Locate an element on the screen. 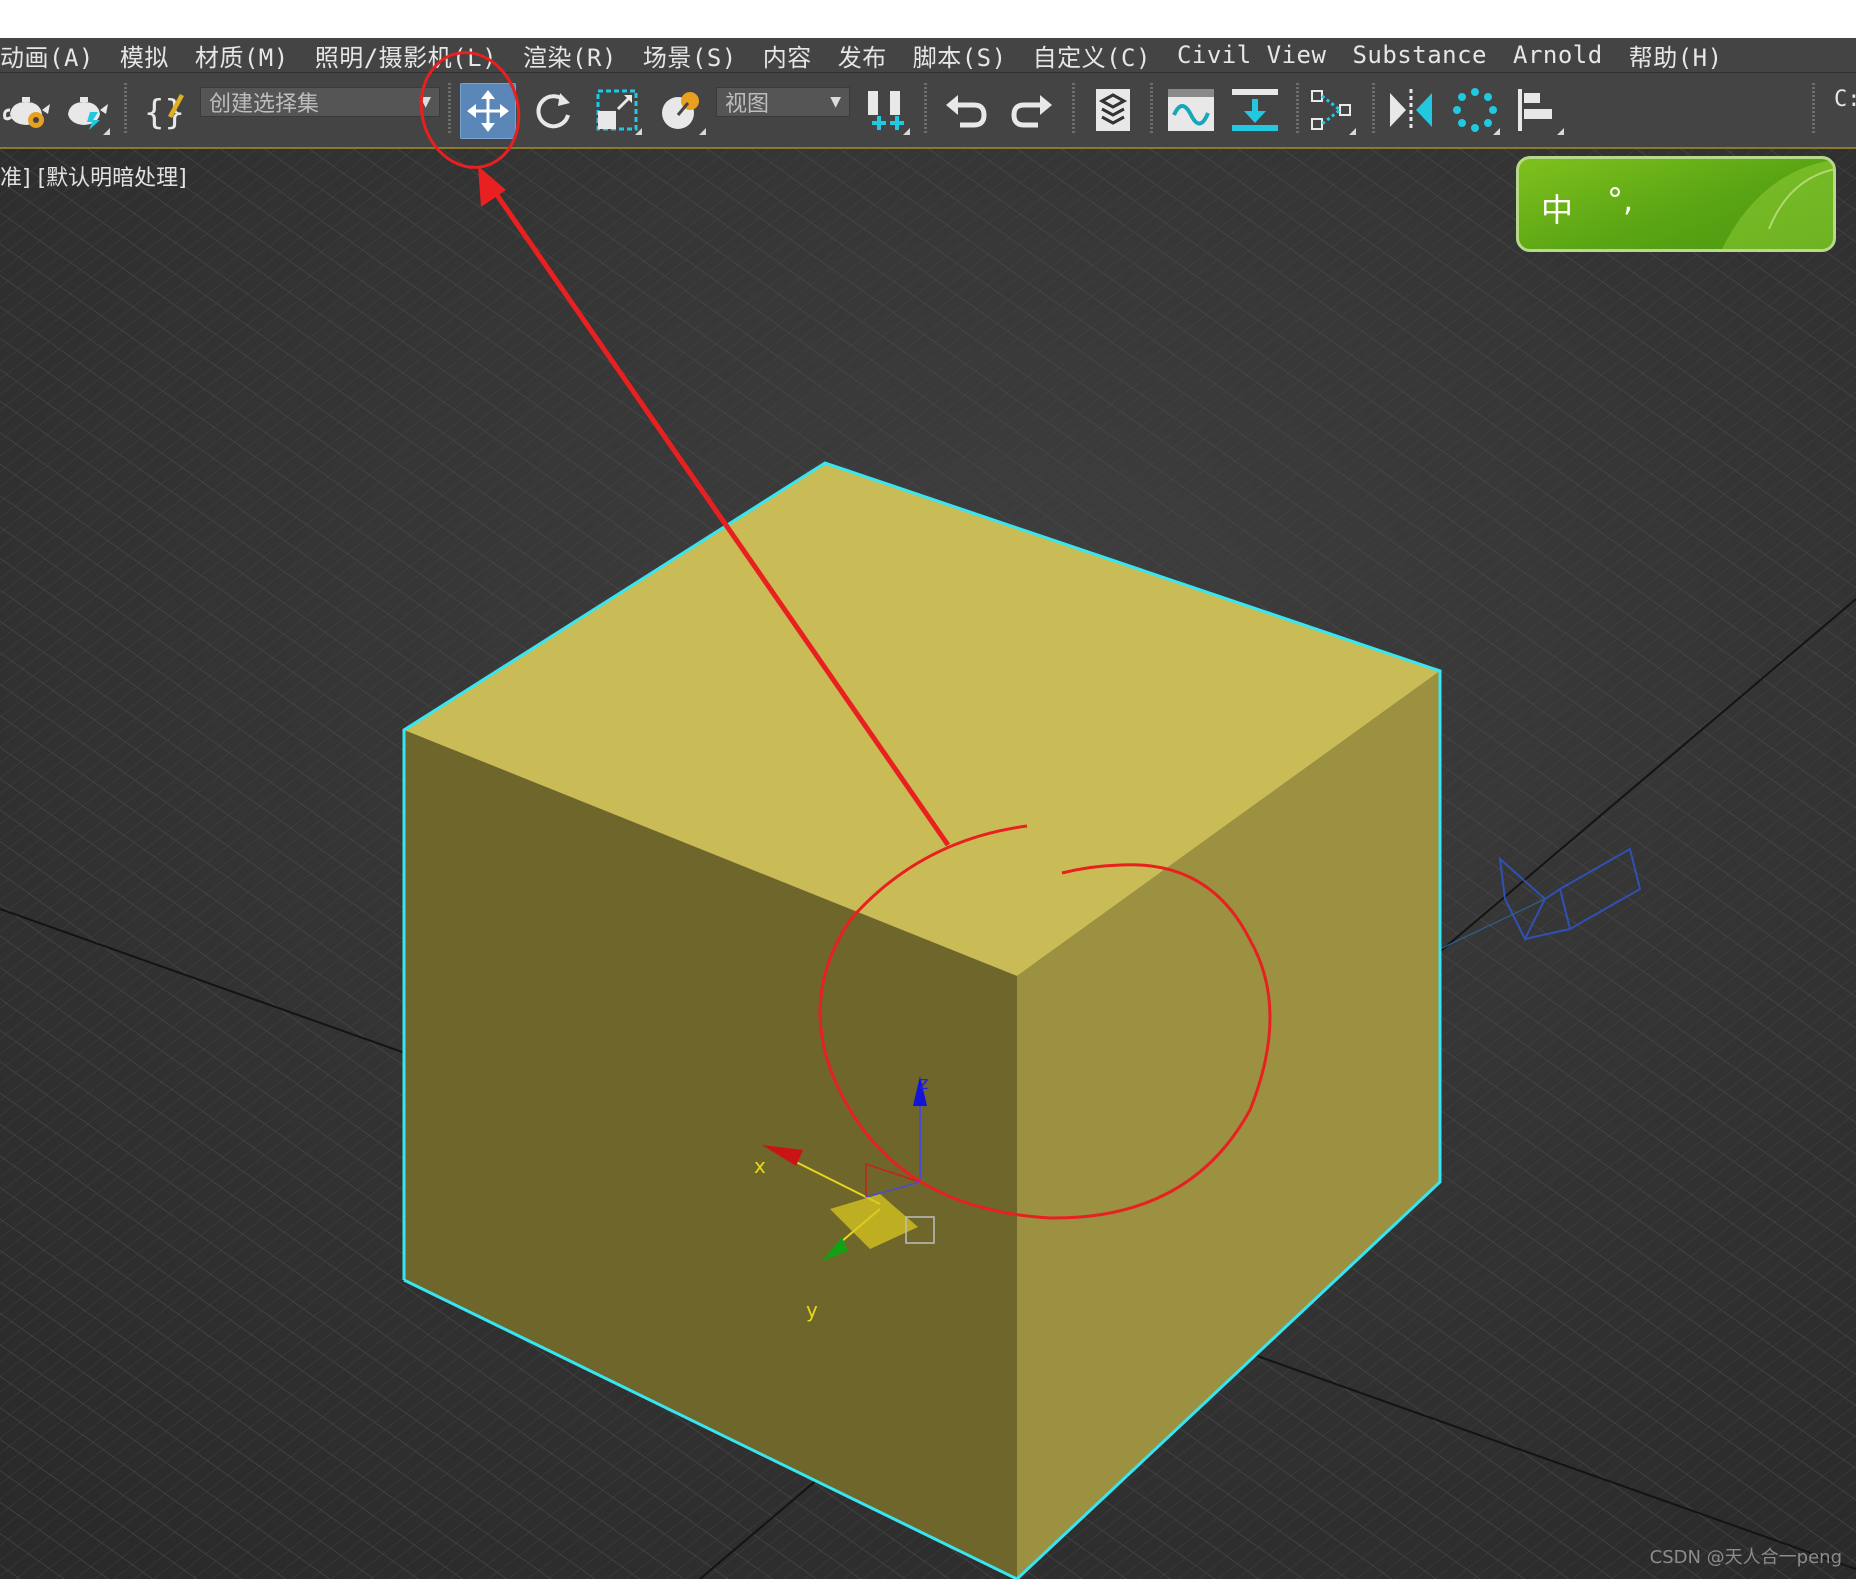 This screenshot has height=1579, width=1856. align-icon is located at coordinates (1535, 110).